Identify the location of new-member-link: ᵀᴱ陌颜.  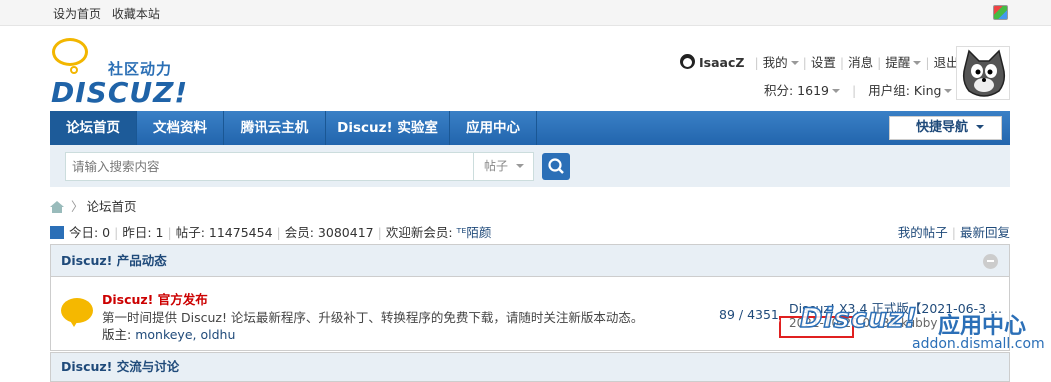
(474, 232).